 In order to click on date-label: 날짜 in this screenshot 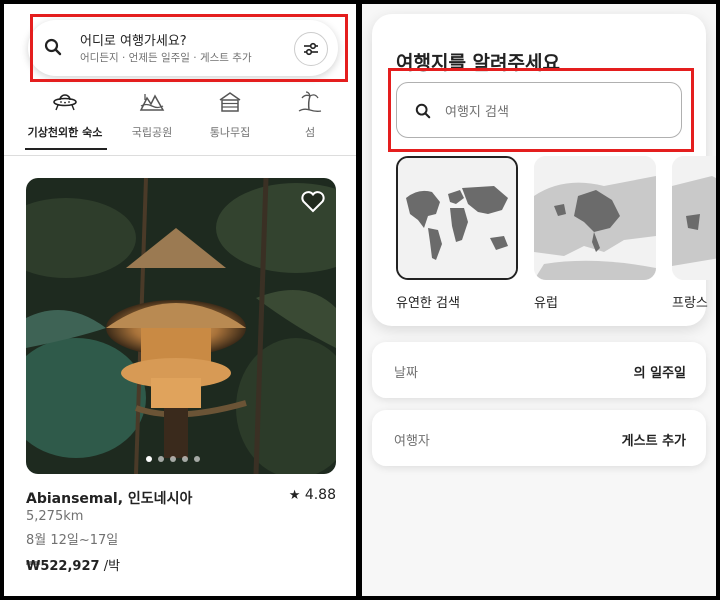, I will do `click(406, 373)`.